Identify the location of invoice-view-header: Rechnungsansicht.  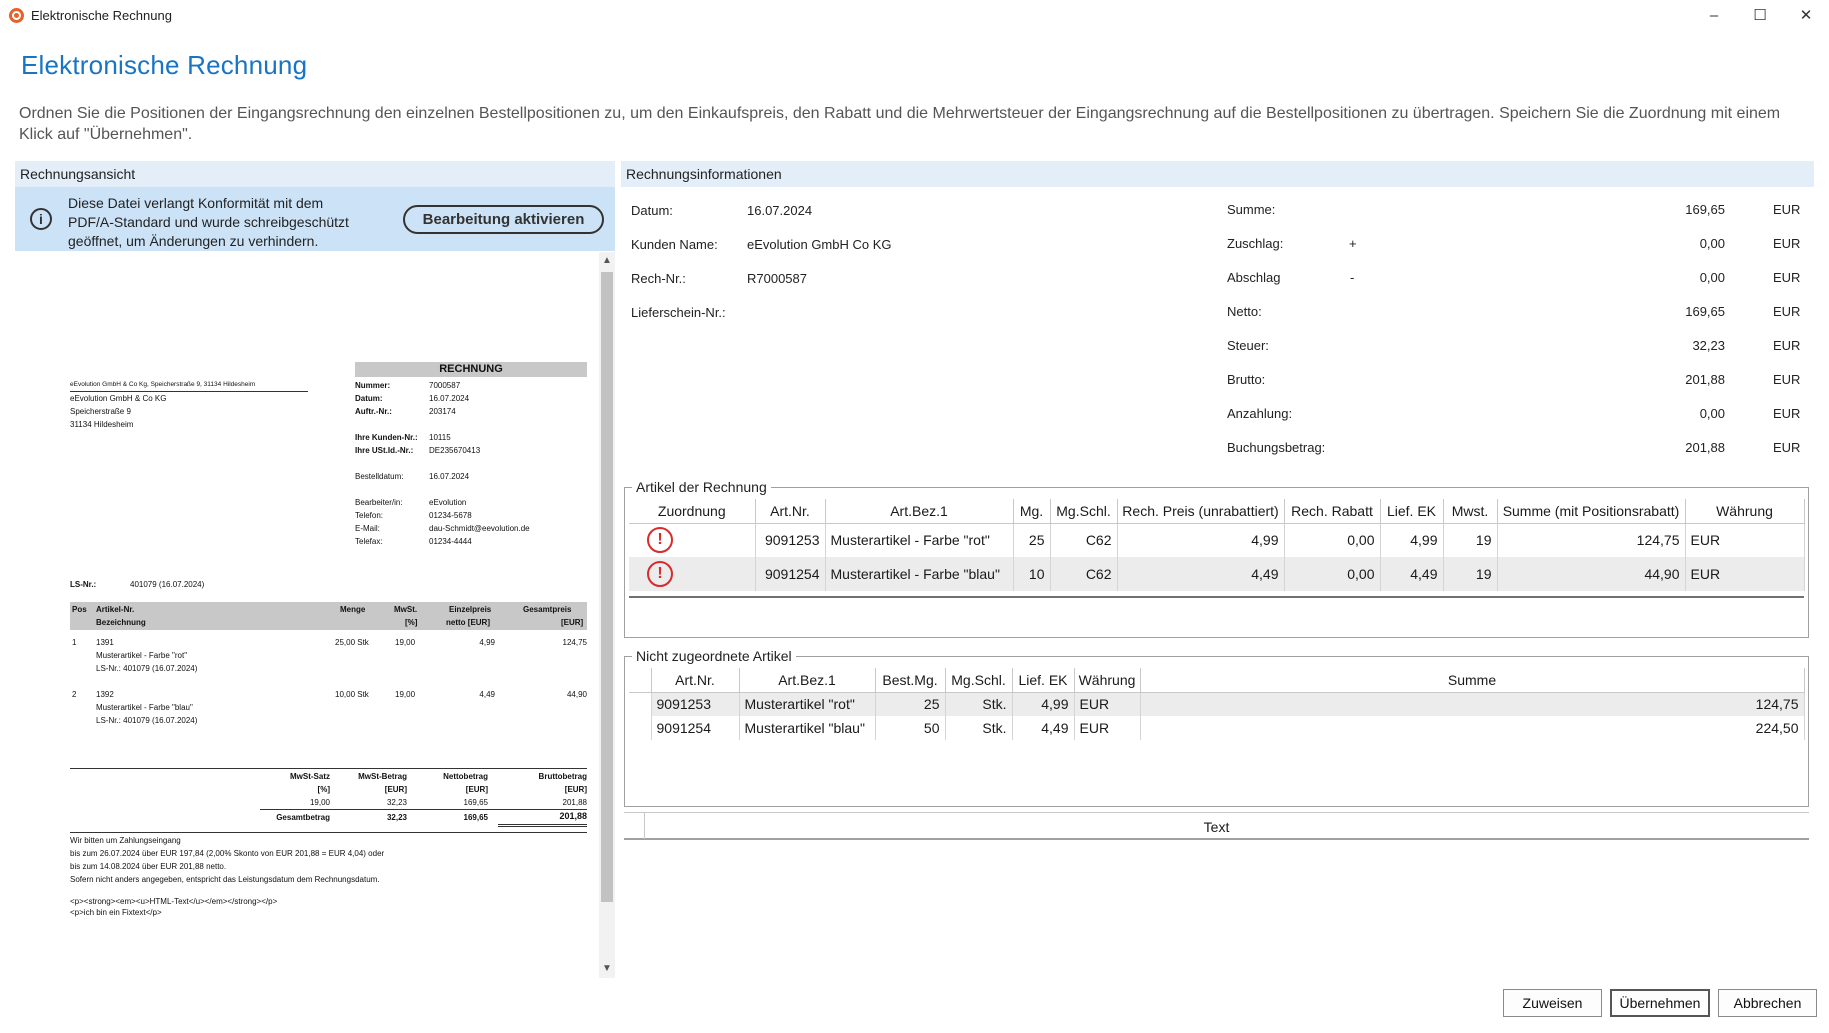
(315, 174).